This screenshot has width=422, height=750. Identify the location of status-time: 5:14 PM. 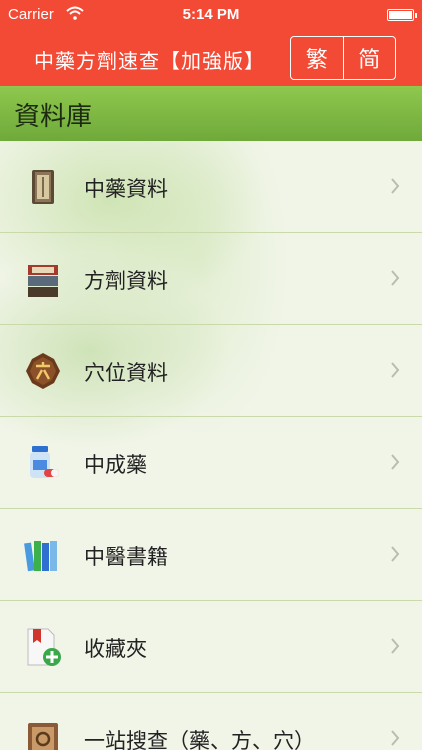
(211, 14).